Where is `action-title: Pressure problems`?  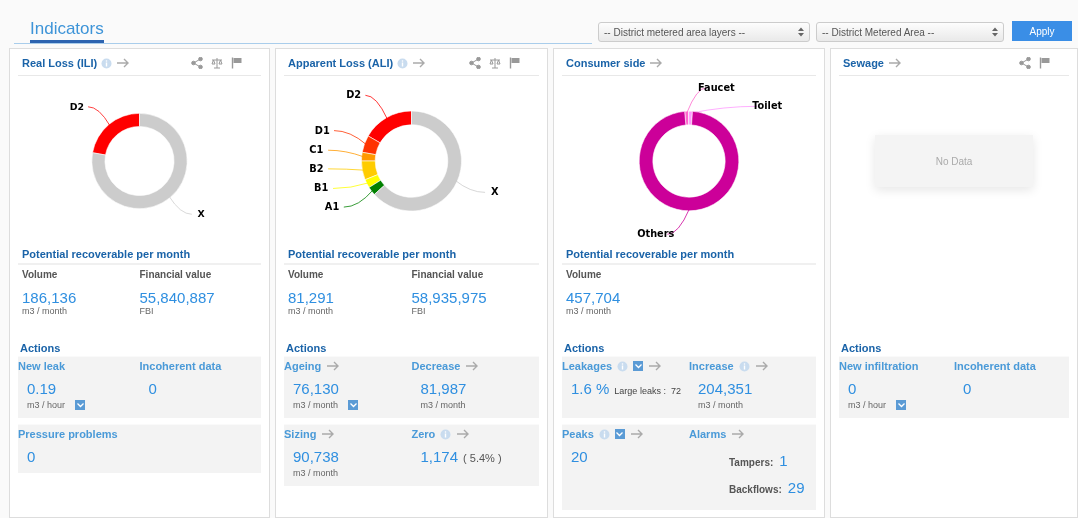 action-title: Pressure problems is located at coordinates (68, 434).